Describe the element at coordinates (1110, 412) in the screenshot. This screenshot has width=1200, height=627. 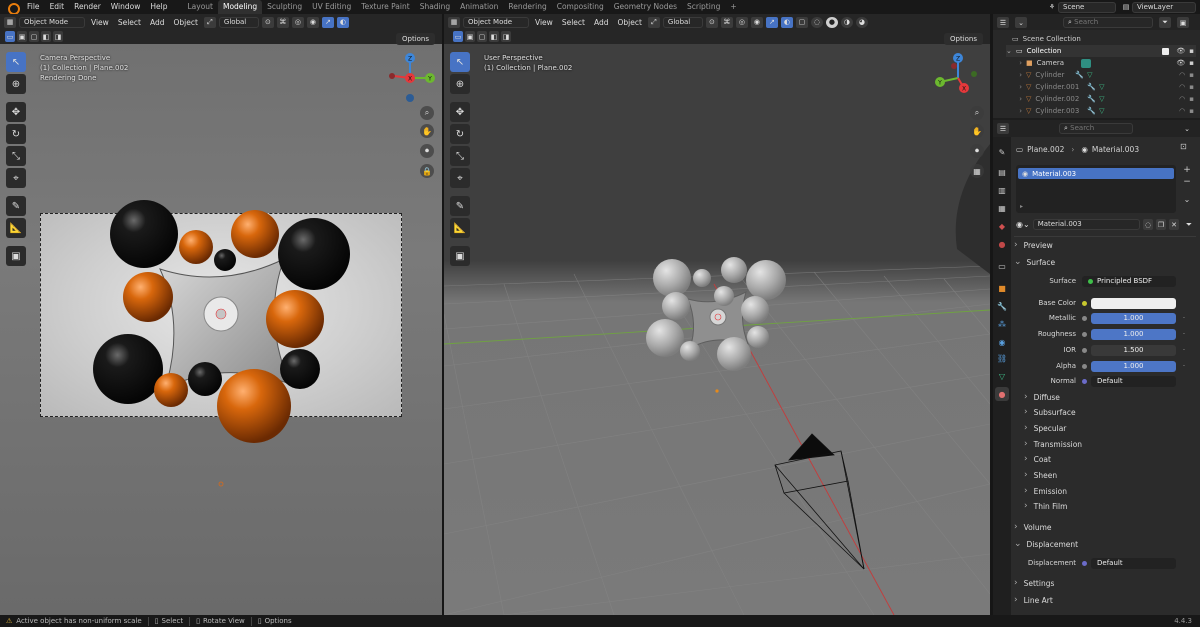
I see `subpanel-subsurface: Subsurface` at that location.